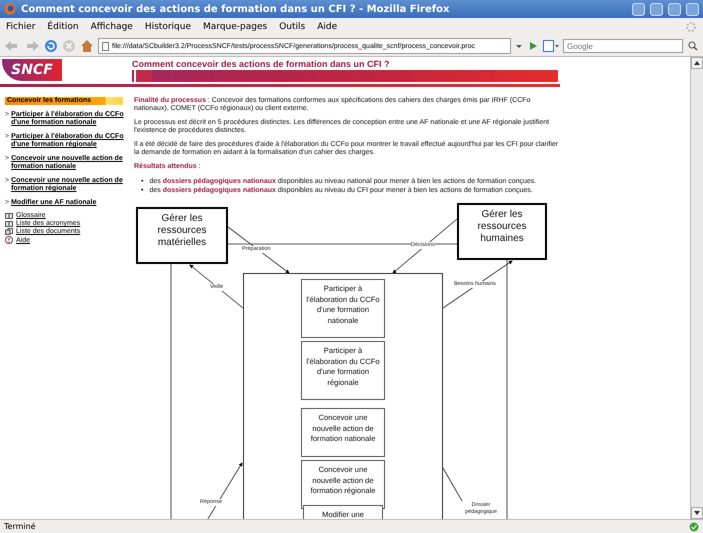 This screenshot has width=703, height=533. Describe the element at coordinates (69, 46) in the screenshot. I see `stop-icon` at that location.